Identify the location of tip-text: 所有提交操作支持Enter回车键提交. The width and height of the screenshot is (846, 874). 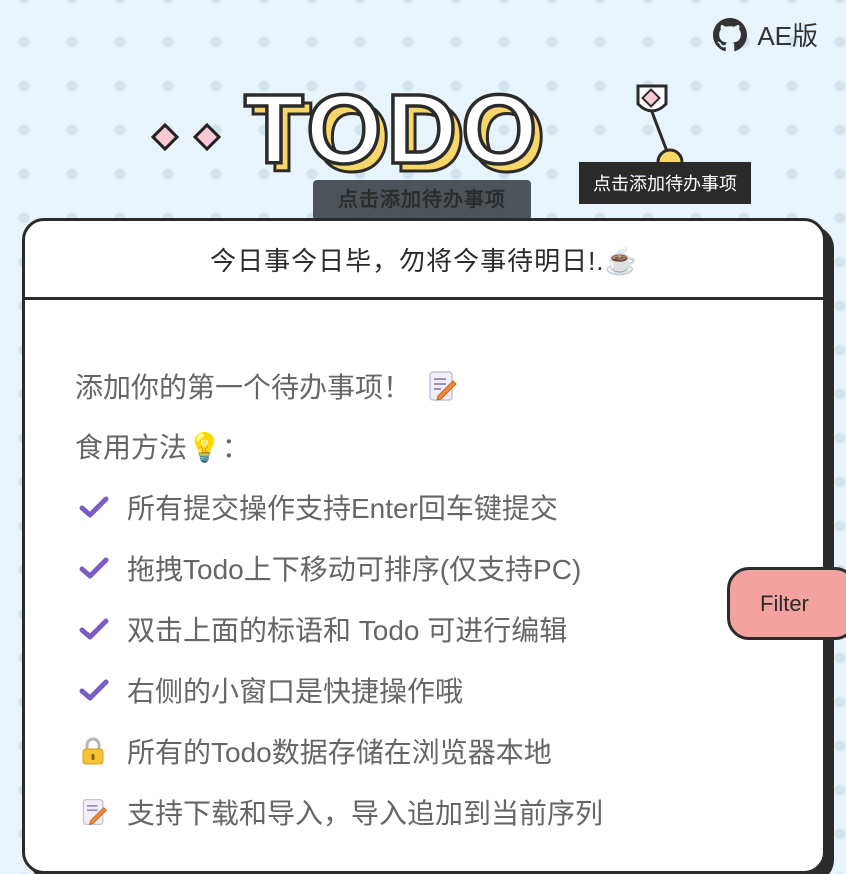
(342, 508).